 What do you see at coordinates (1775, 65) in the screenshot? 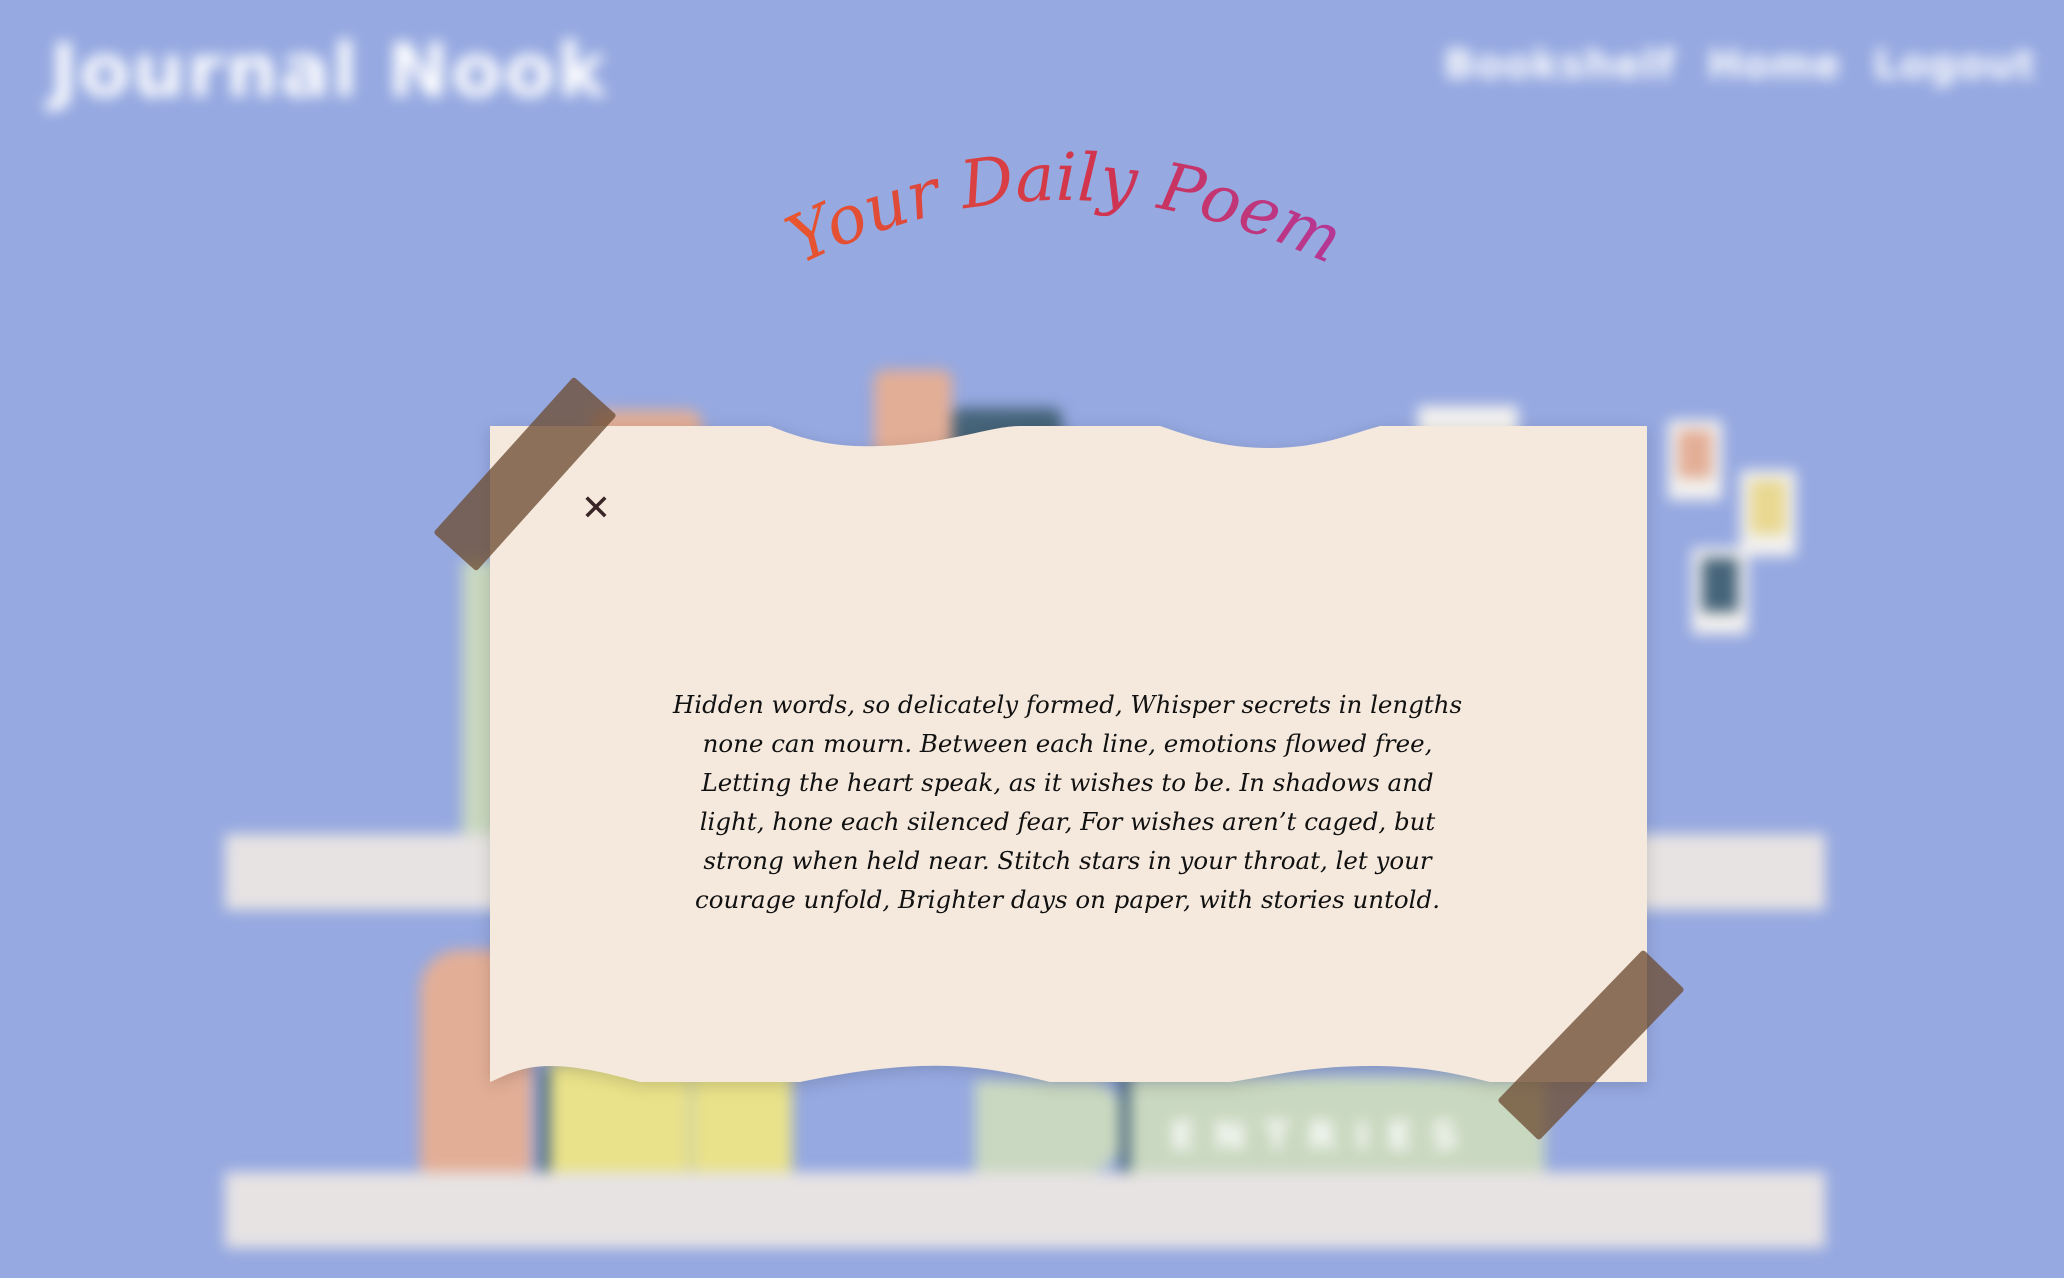
I see `nav-home-link: Home` at bounding box center [1775, 65].